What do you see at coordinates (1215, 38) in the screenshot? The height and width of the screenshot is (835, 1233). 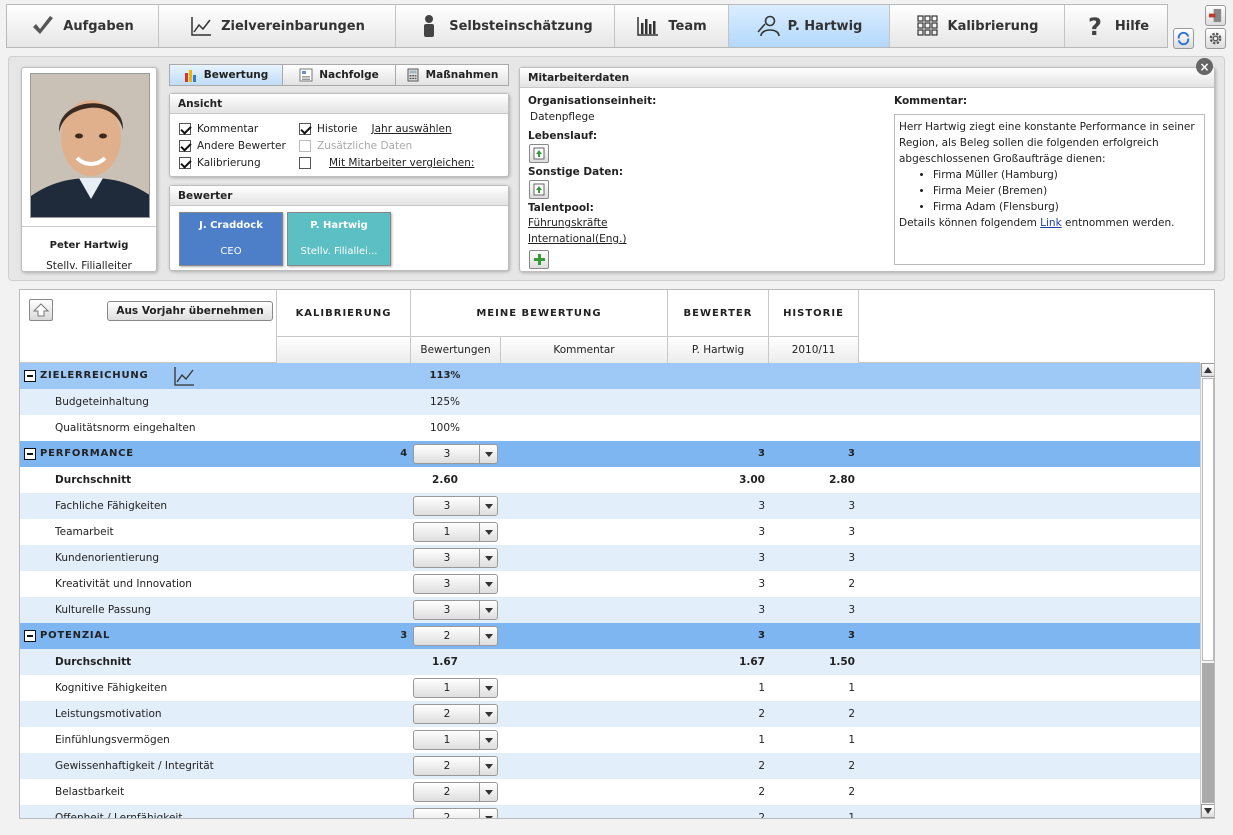 I see `settings-button` at bounding box center [1215, 38].